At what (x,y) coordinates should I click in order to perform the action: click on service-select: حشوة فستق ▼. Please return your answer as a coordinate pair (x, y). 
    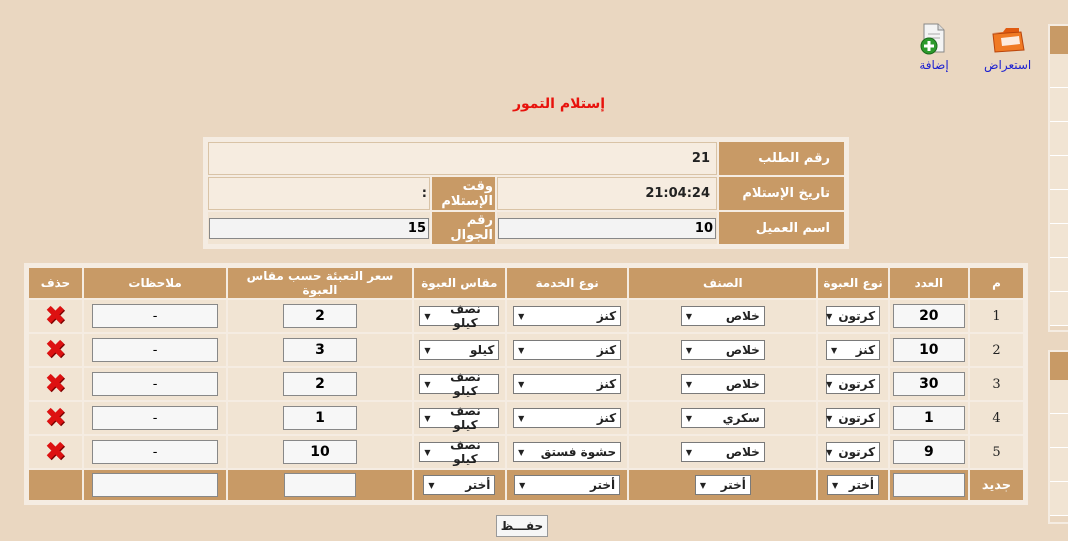
    Looking at the image, I should click on (567, 452).